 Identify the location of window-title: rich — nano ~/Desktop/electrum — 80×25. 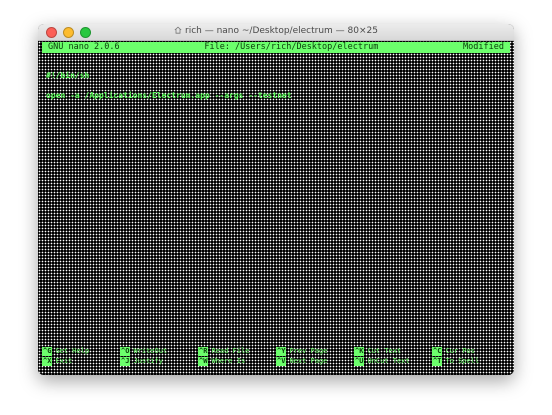
(281, 31).